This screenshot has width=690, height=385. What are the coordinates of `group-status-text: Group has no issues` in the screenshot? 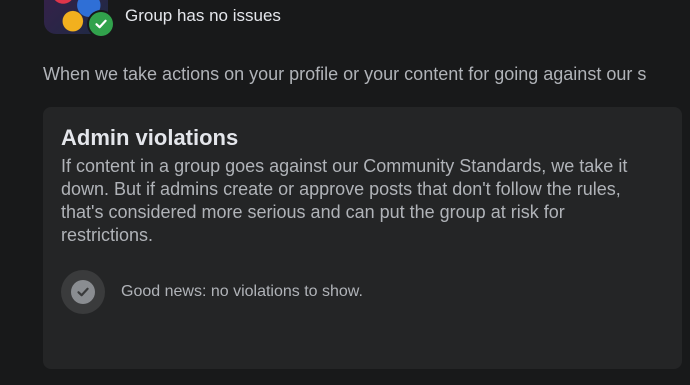 It's located at (203, 15).